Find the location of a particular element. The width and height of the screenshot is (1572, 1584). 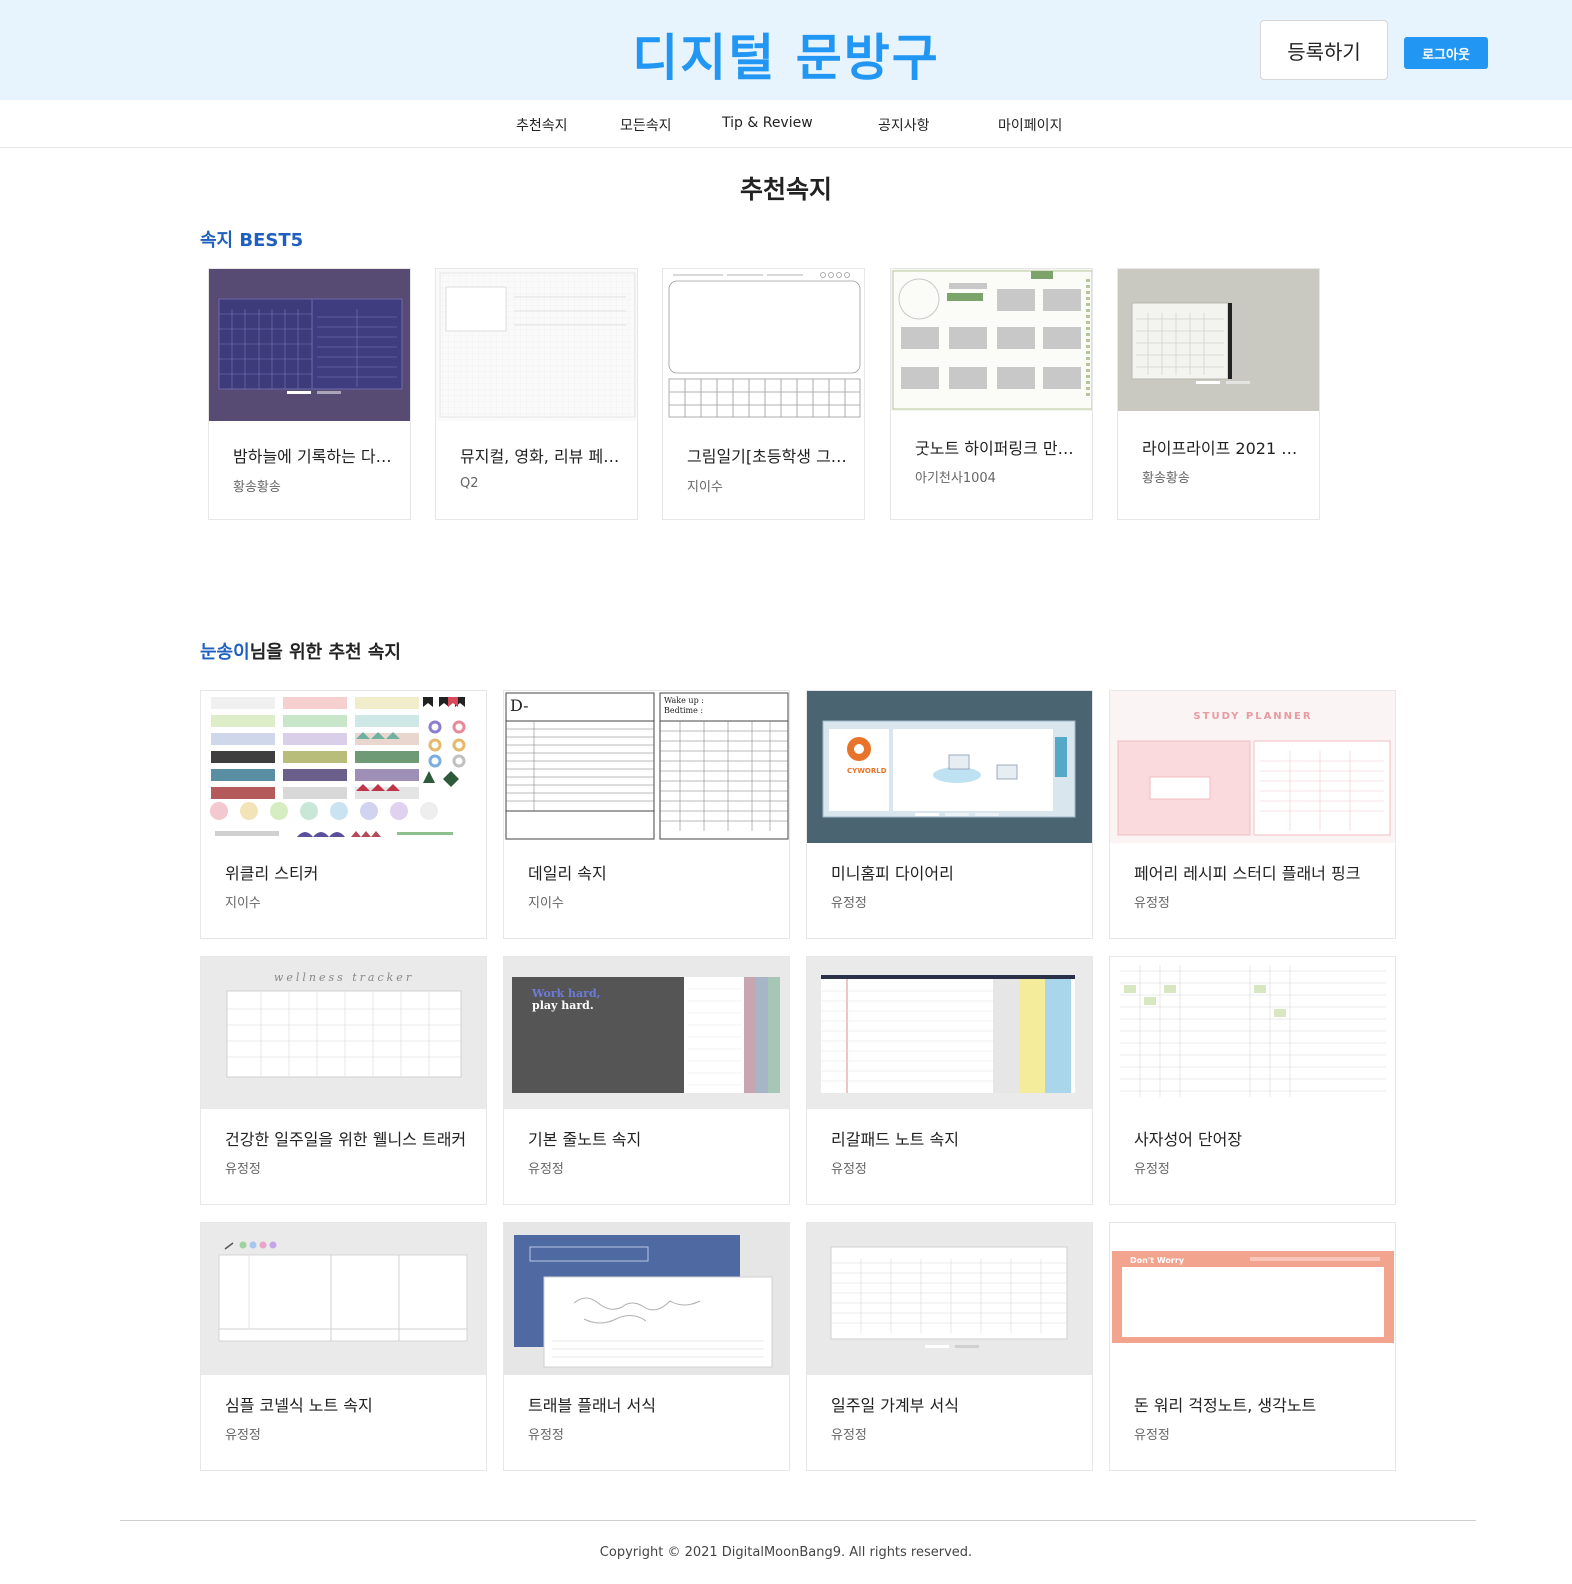

main-nav: 추천속지 모든속지 Tip & Review 공지사항 마이페이지 is located at coordinates (786, 124).